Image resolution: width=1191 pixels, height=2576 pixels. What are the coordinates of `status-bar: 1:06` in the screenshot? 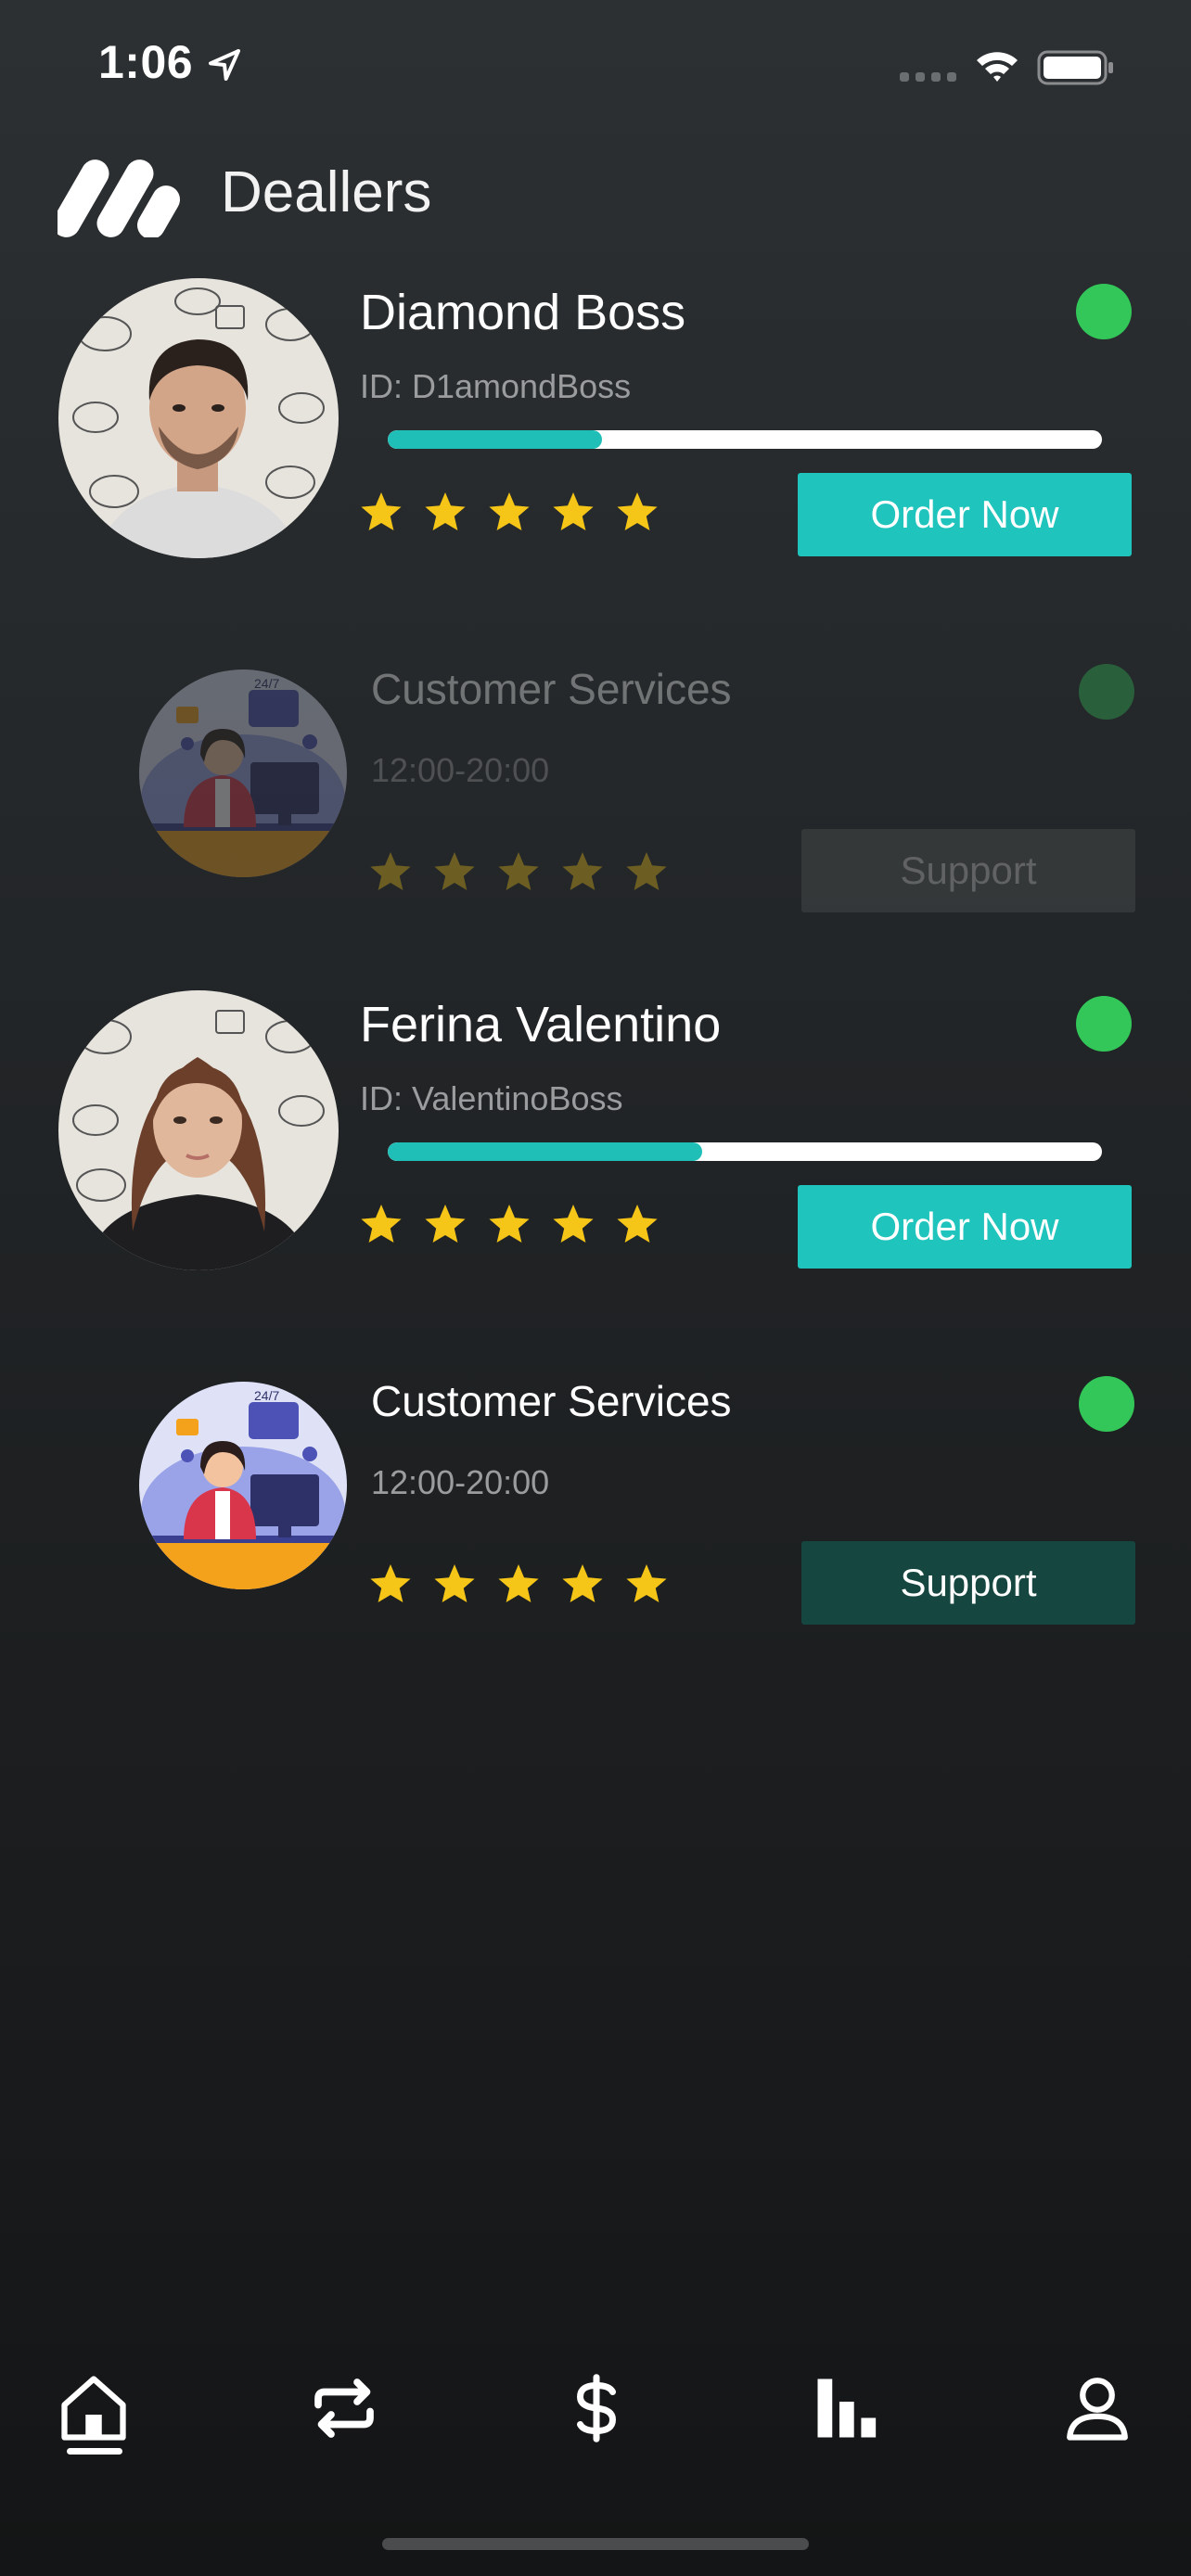 It's located at (595, 69).